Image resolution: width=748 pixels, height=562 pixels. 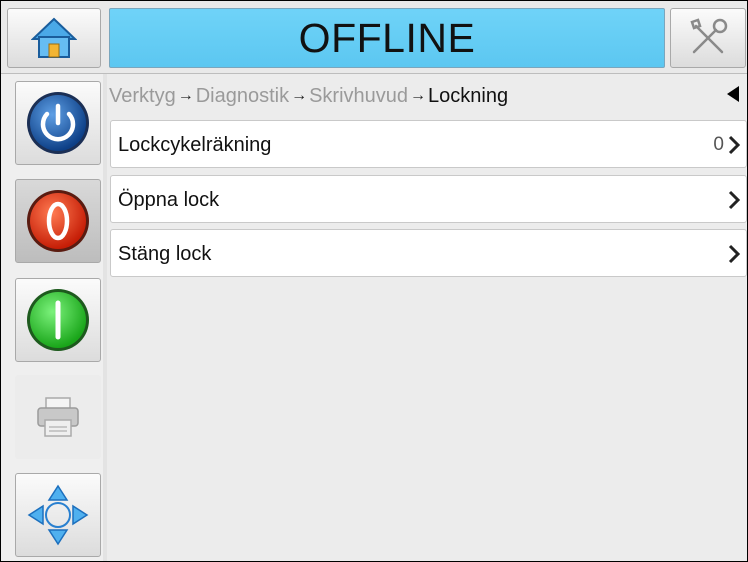 I want to click on breadcrumb-current: Lockning, so click(x=468, y=95).